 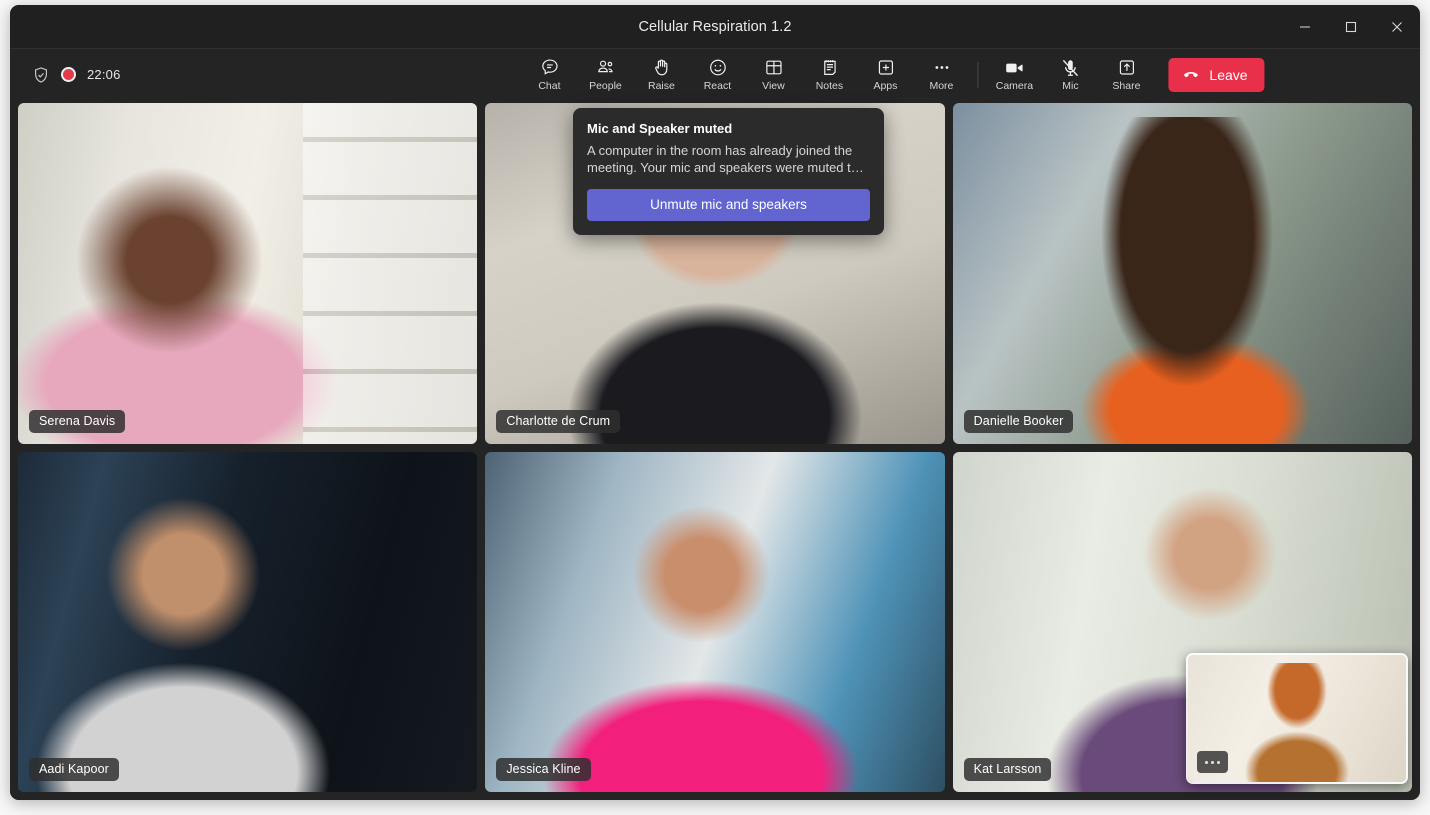 What do you see at coordinates (1070, 85) in the screenshot?
I see `mic-label: Mic` at bounding box center [1070, 85].